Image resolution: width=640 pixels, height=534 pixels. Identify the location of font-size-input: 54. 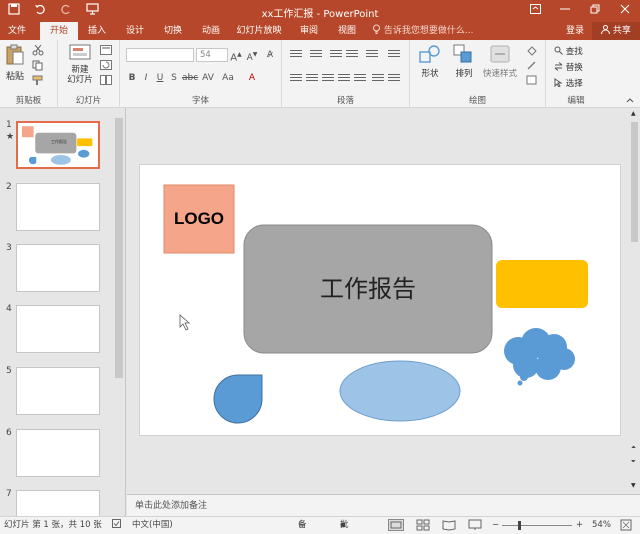
(212, 55).